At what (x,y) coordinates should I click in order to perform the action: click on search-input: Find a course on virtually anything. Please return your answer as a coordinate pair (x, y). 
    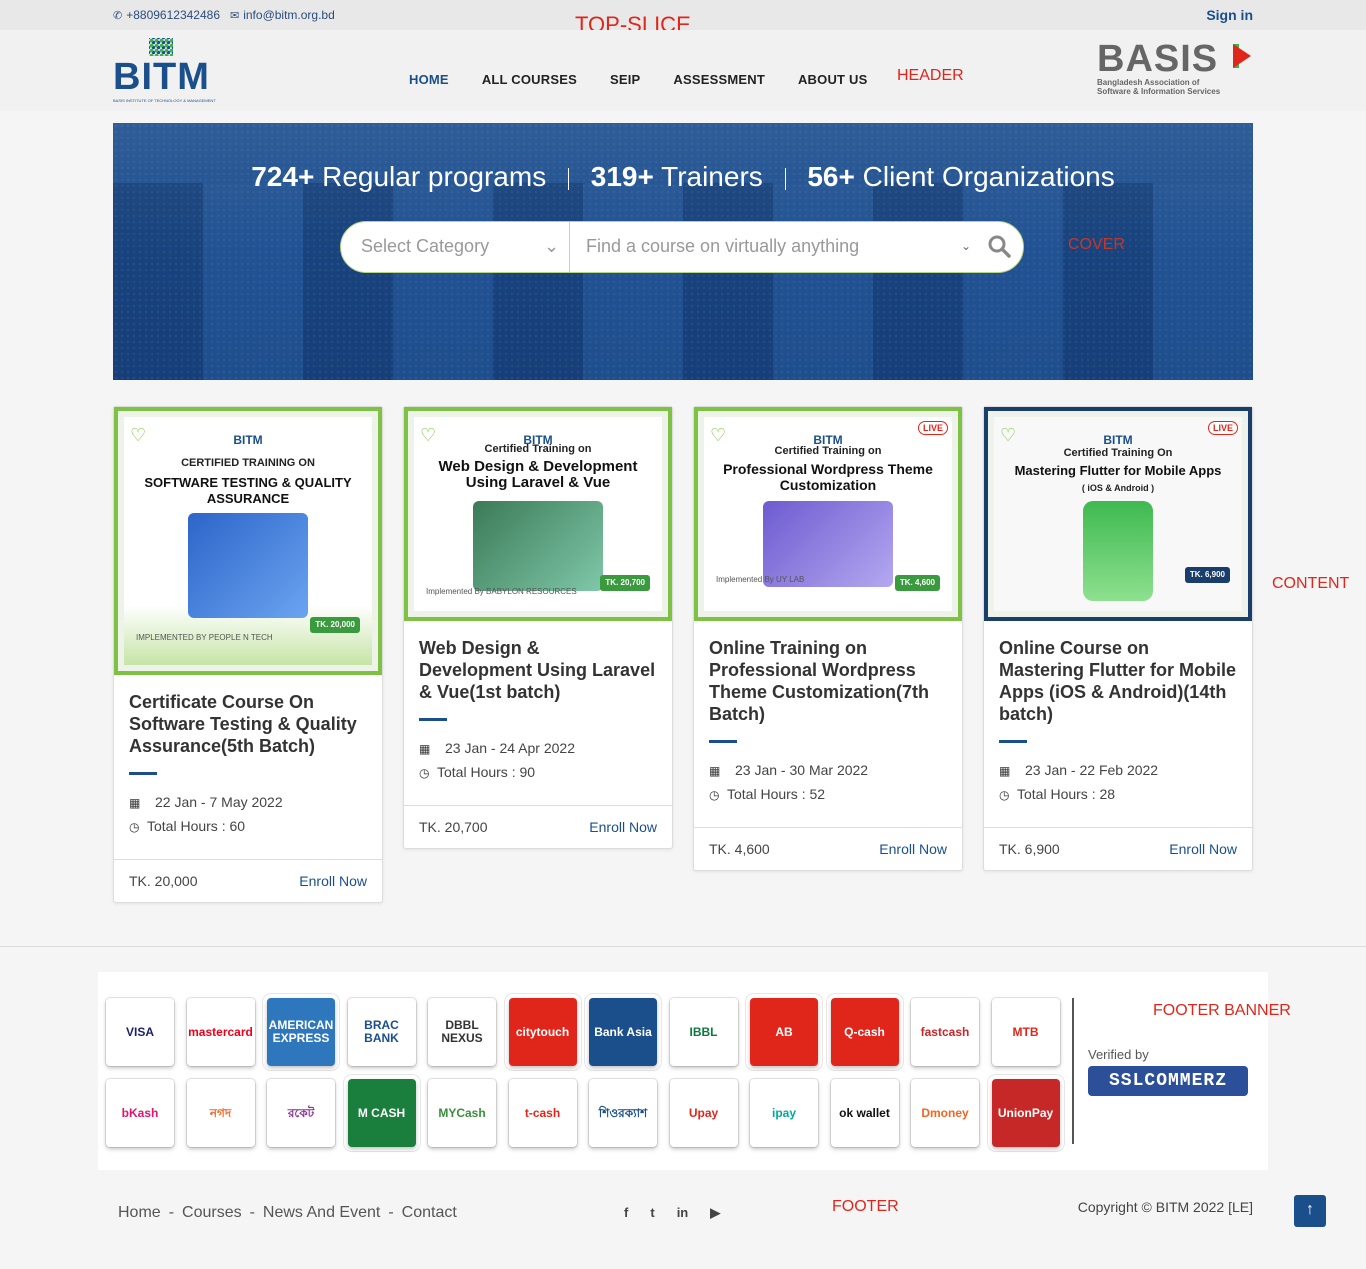
    Looking at the image, I should click on (722, 246).